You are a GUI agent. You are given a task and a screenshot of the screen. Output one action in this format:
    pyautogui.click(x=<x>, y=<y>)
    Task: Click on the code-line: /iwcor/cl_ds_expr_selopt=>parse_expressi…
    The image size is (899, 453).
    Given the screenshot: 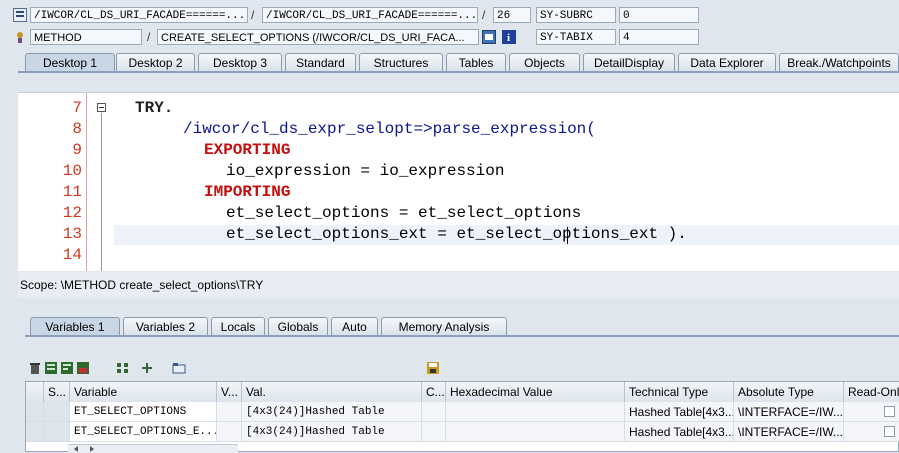 What is the action you would take?
    pyautogui.click(x=389, y=129)
    